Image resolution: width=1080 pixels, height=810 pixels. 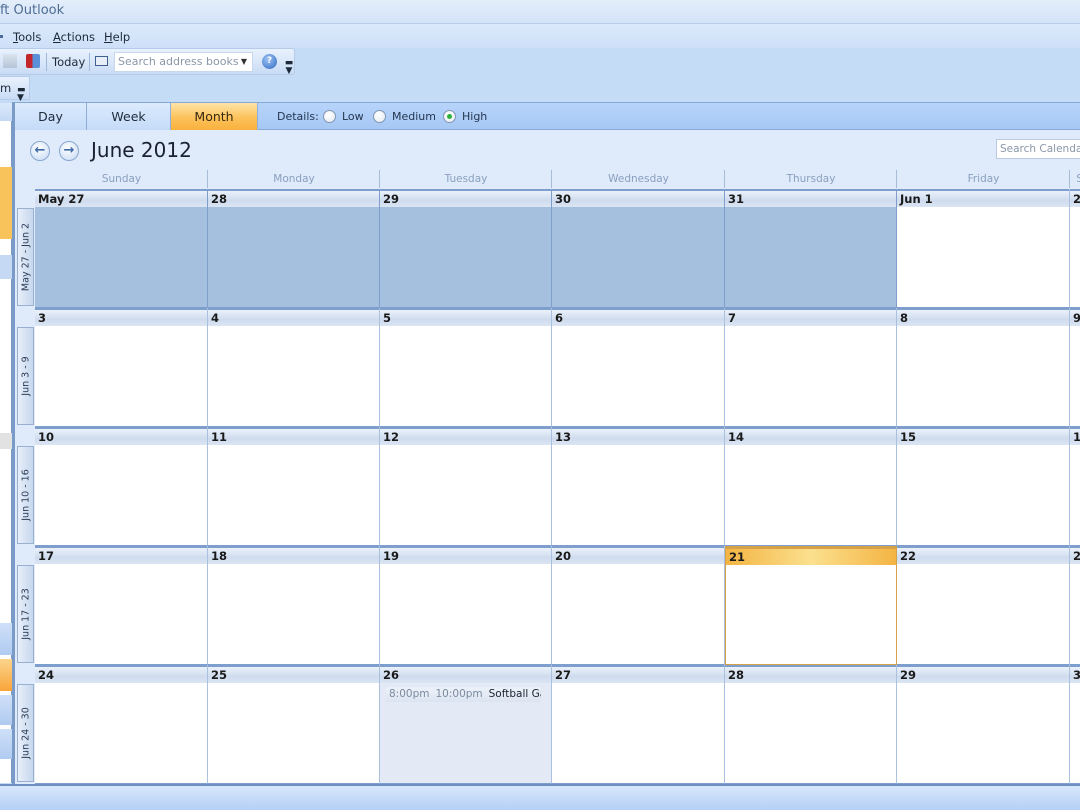 I want to click on day-cell: 27, so click(x=638, y=724).